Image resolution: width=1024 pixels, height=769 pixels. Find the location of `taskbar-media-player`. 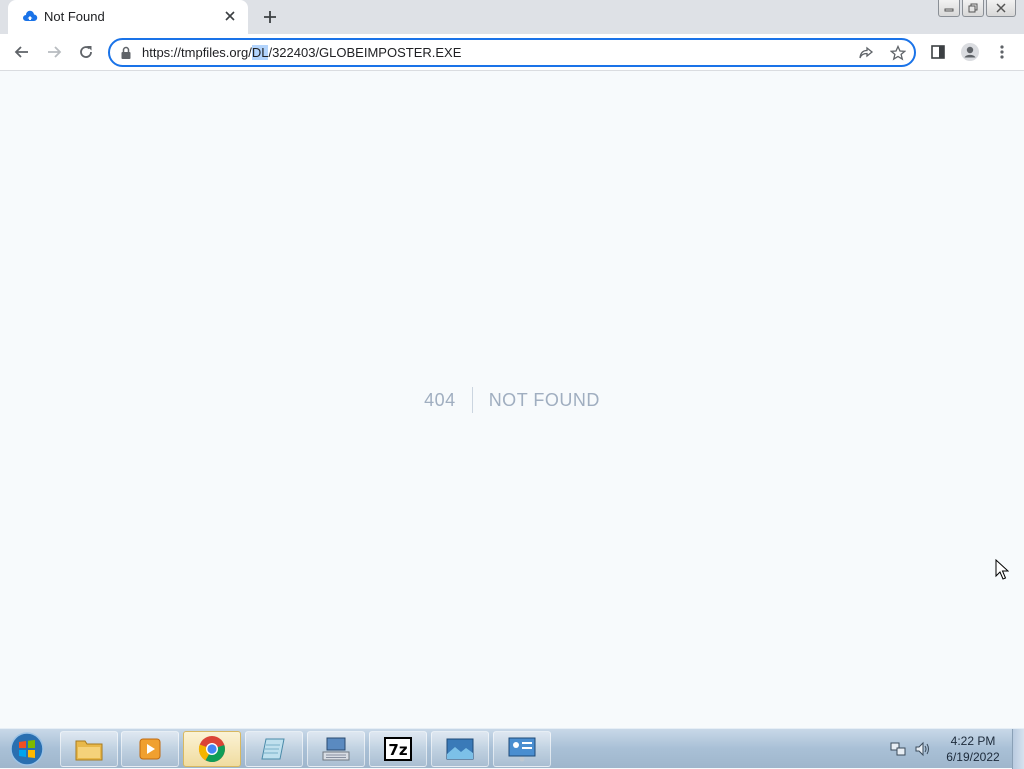

taskbar-media-player is located at coordinates (150, 749).